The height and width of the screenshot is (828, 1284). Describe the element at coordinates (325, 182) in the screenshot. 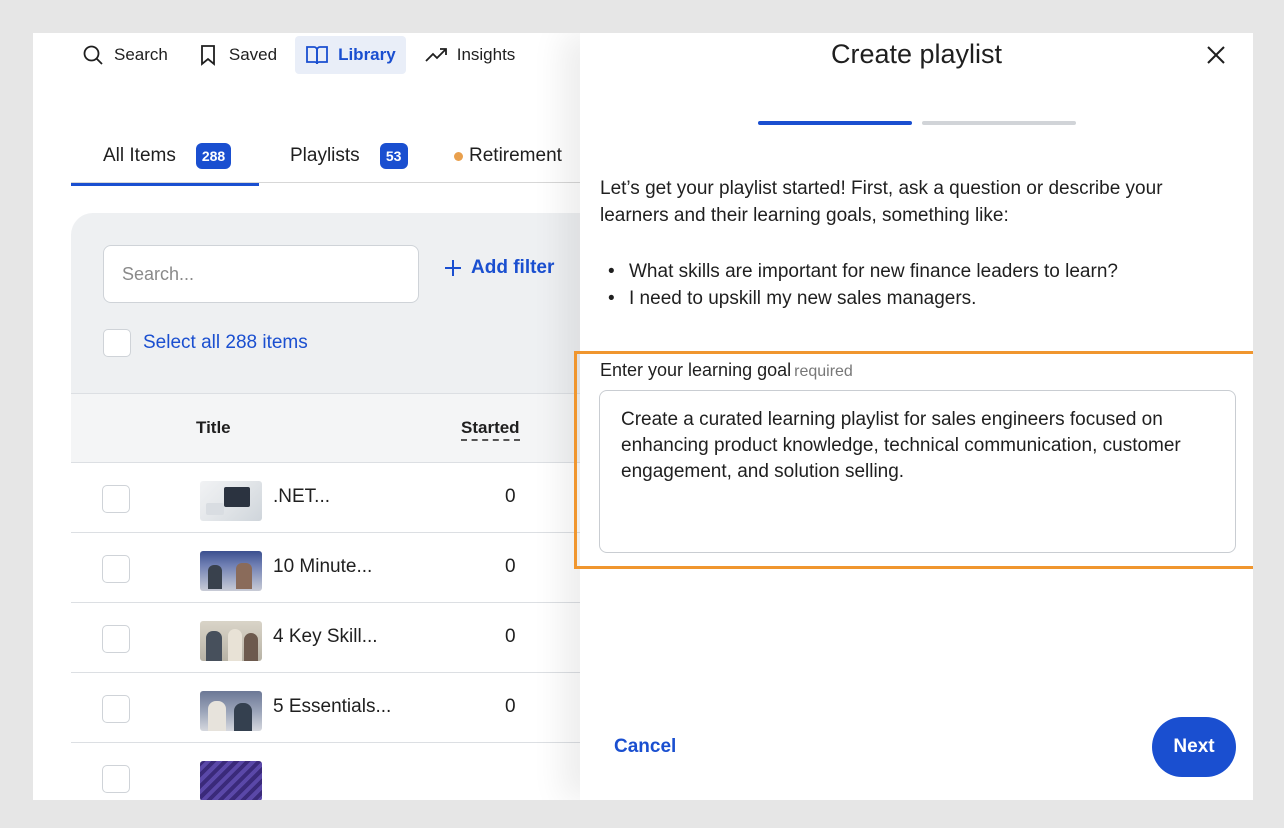

I see `tabs-divider` at that location.